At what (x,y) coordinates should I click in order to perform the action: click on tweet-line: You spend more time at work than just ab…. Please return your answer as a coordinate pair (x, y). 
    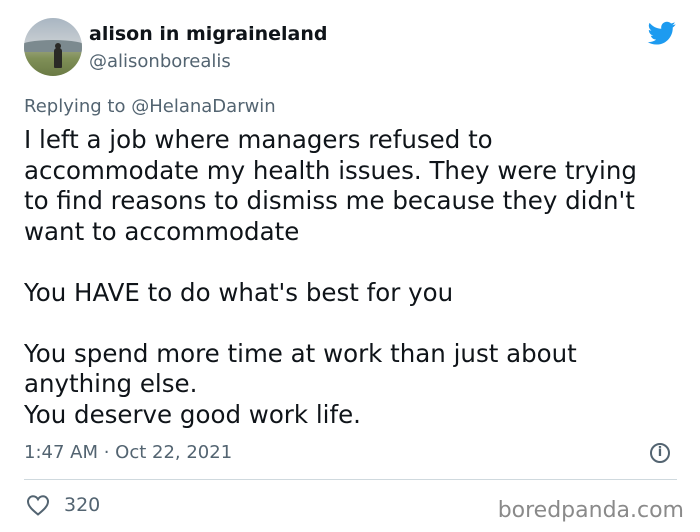
    Looking at the image, I should click on (300, 353).